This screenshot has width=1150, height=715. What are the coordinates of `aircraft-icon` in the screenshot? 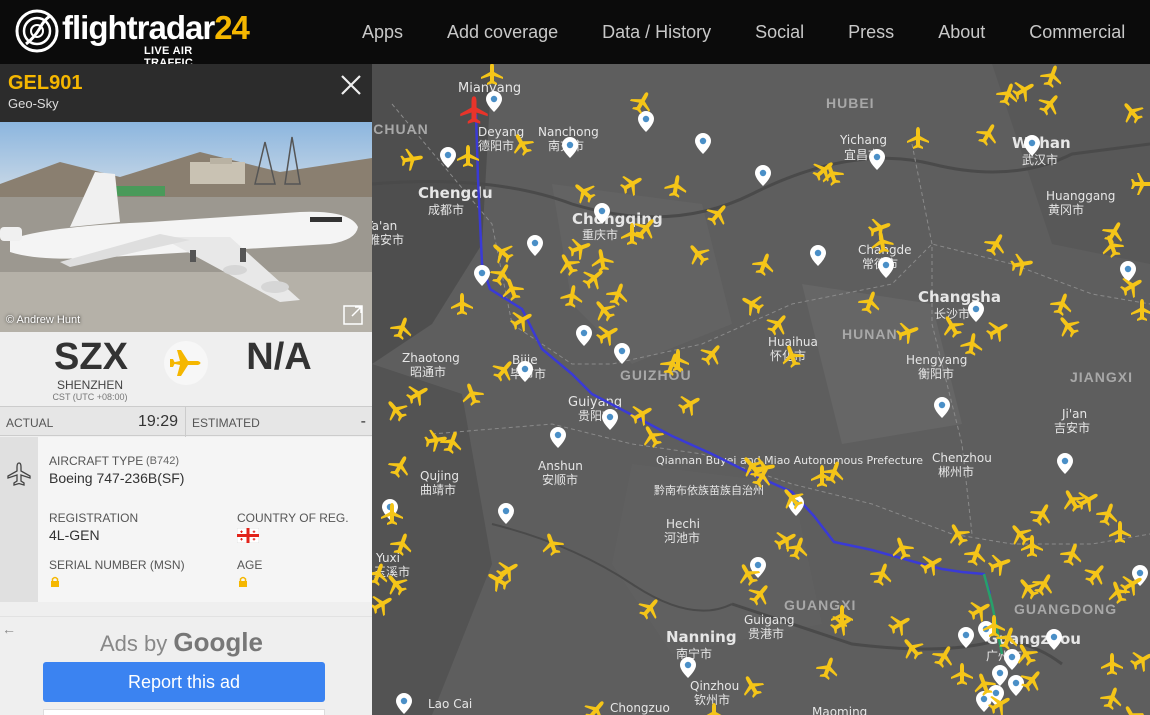 It's located at (19, 474).